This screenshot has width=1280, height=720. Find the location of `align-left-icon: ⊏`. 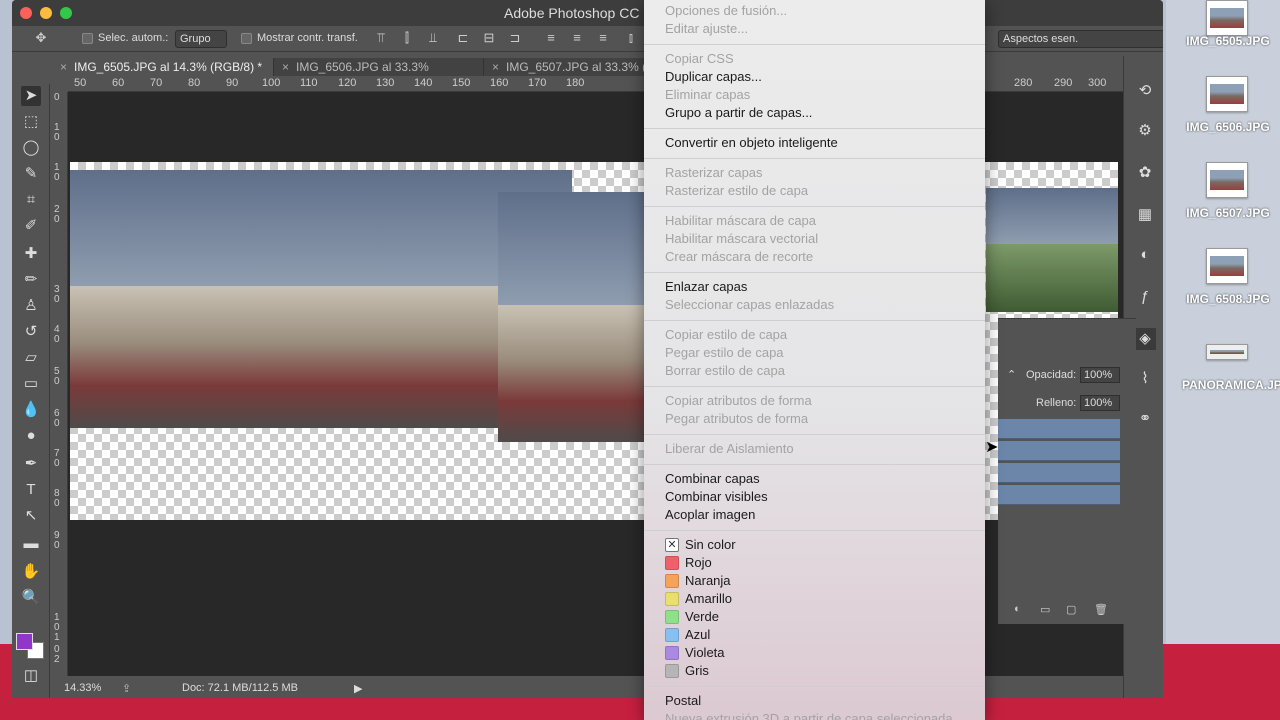

align-left-icon: ⊏ is located at coordinates (463, 38).